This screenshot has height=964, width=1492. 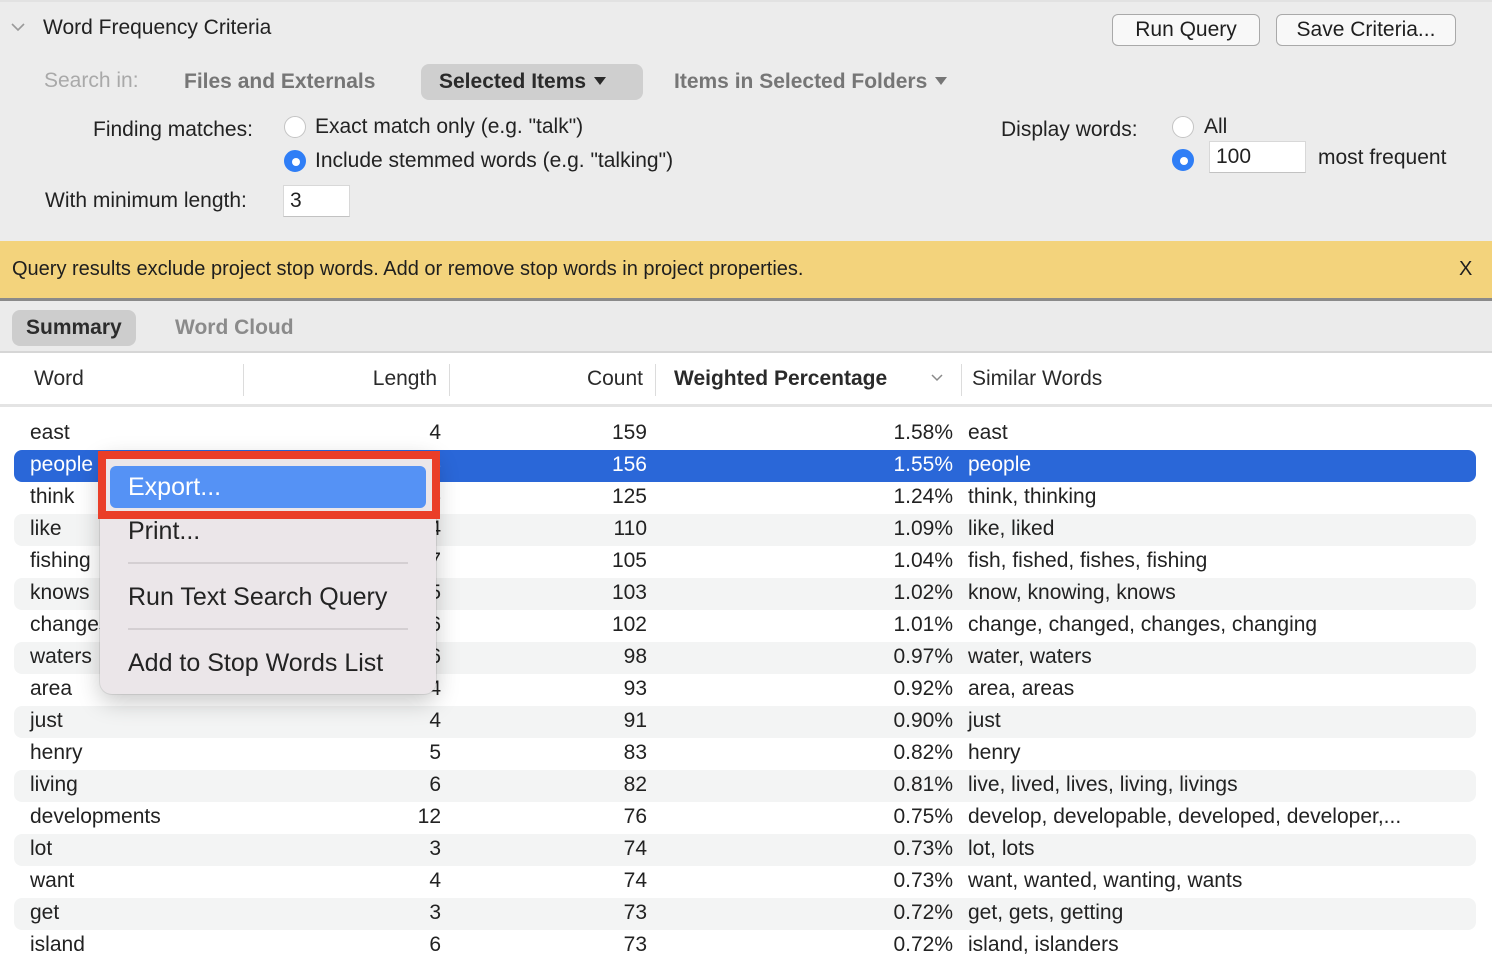 I want to click on cell-count: 82, so click(x=635, y=784).